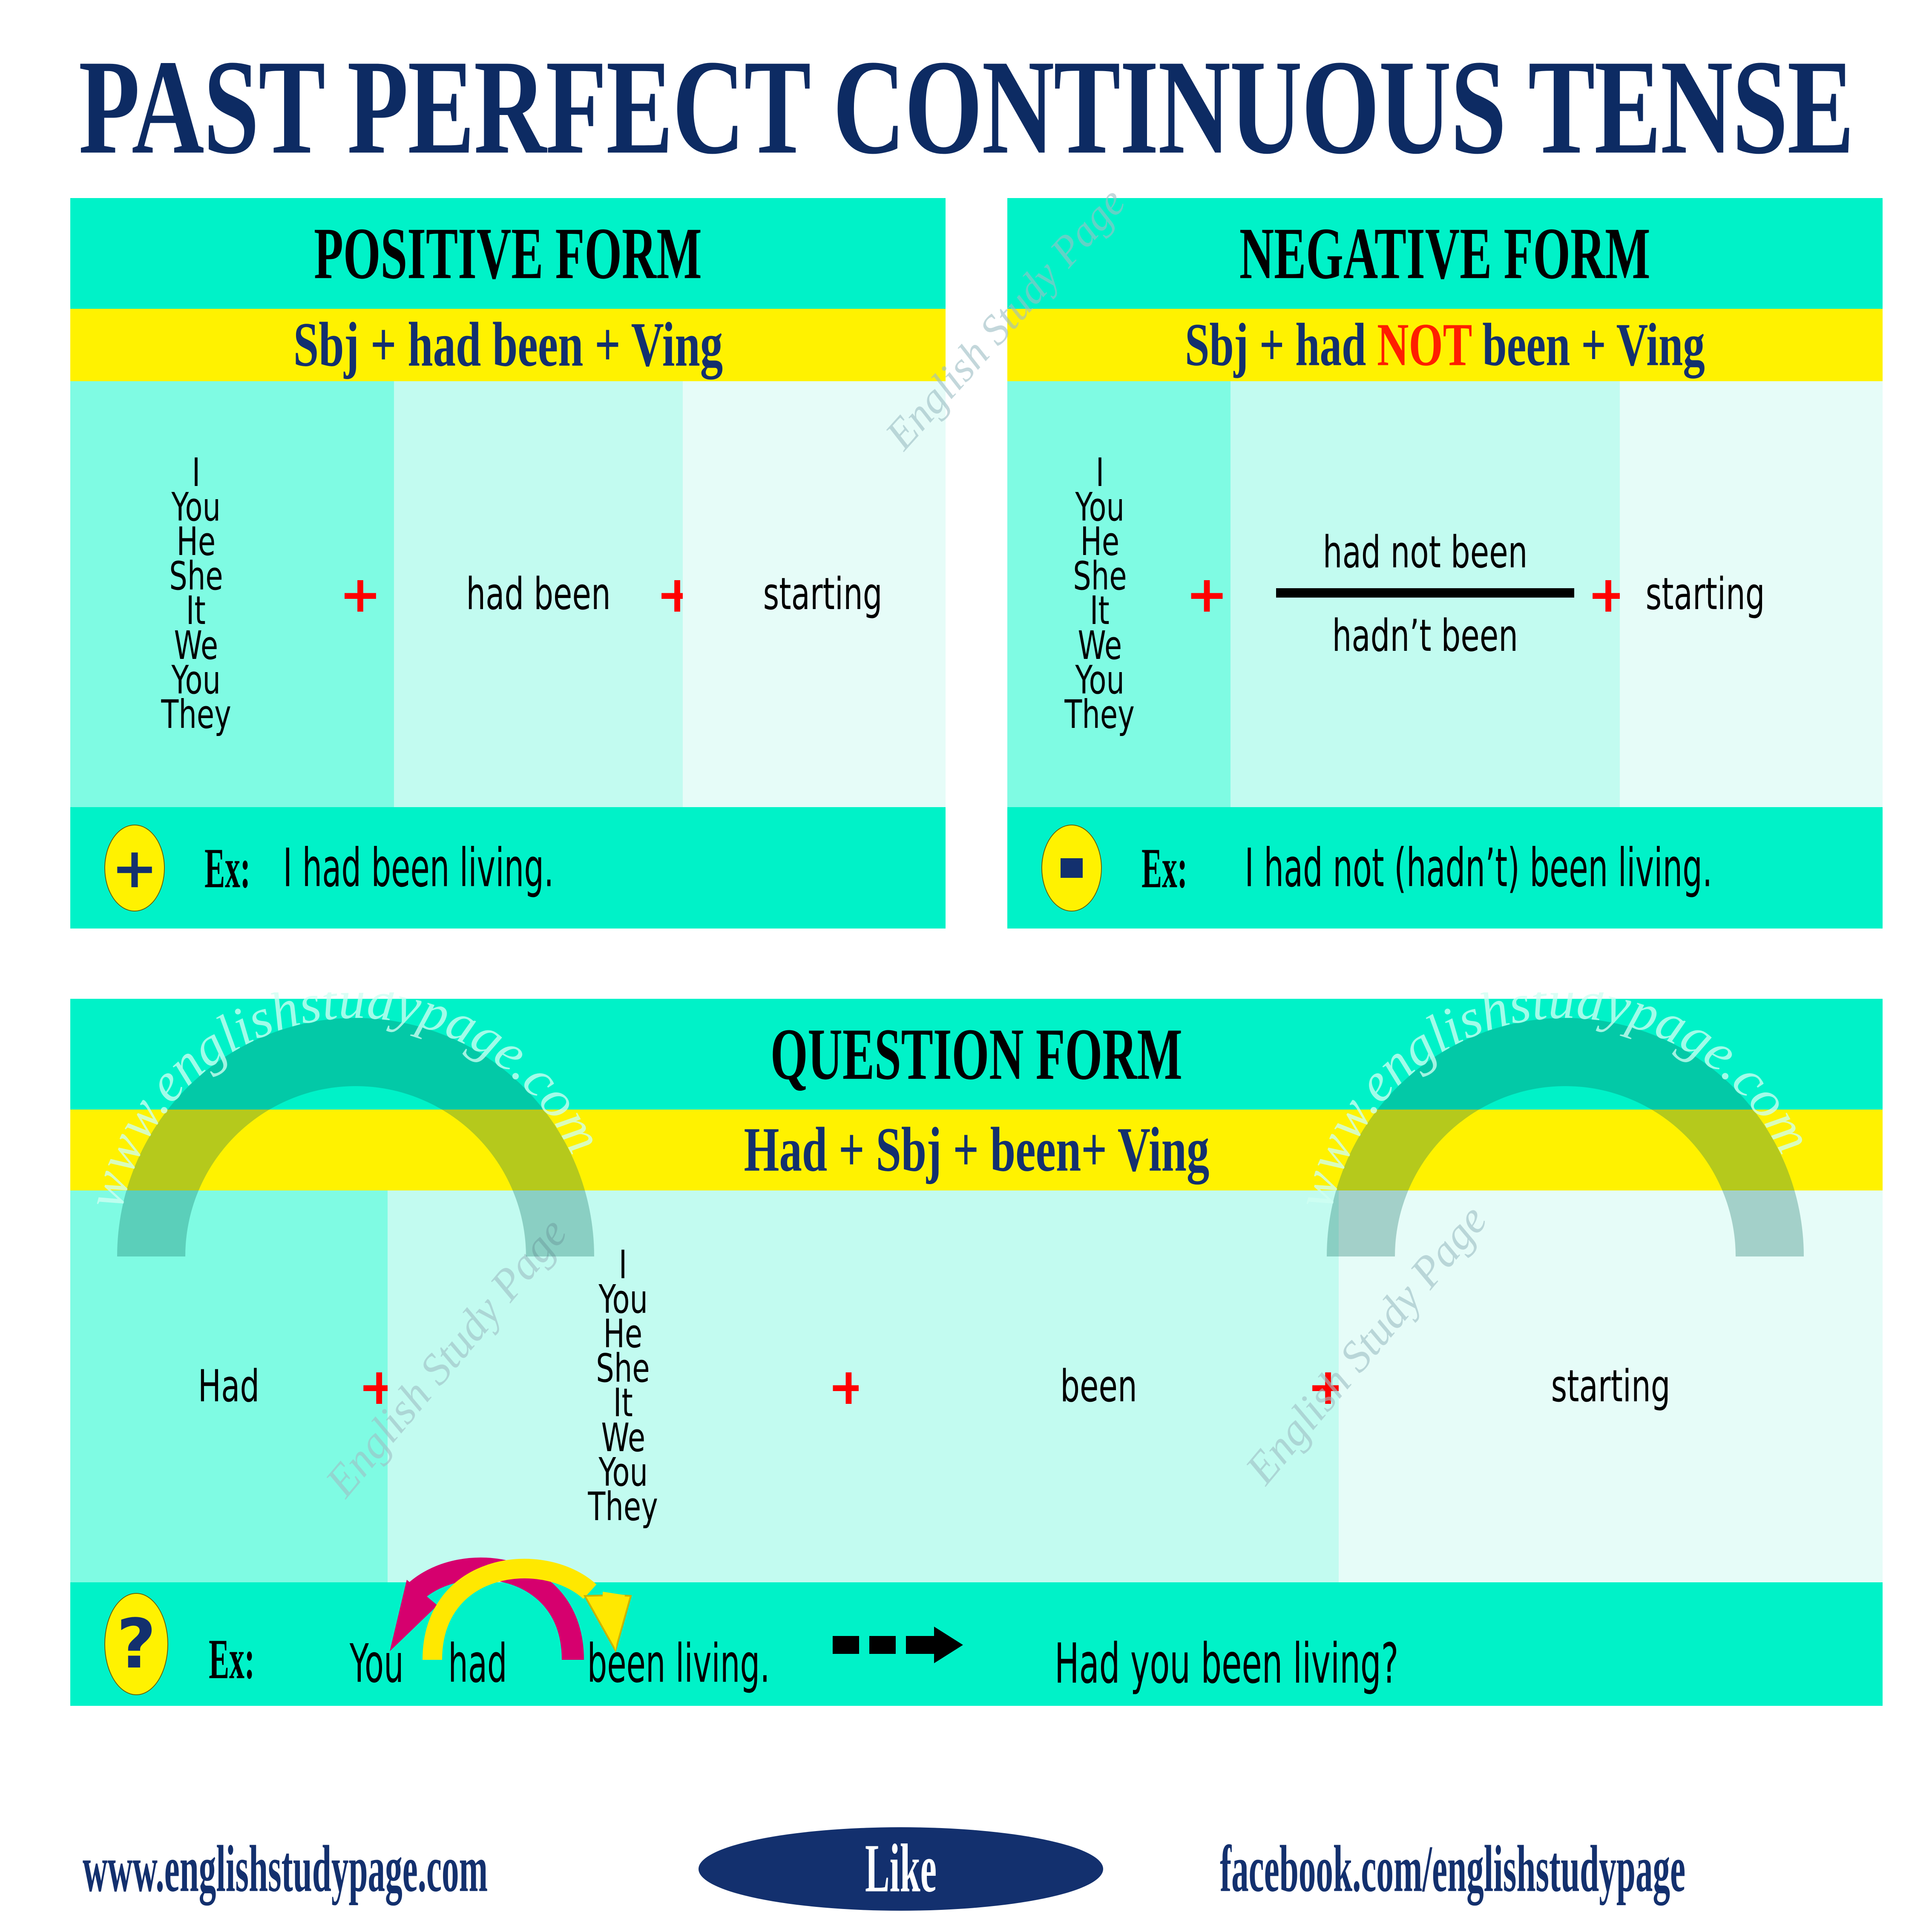 Image resolution: width=1932 pixels, height=1932 pixels. I want to click on website-link-text: www.englishstudypage.com, so click(285, 1869).